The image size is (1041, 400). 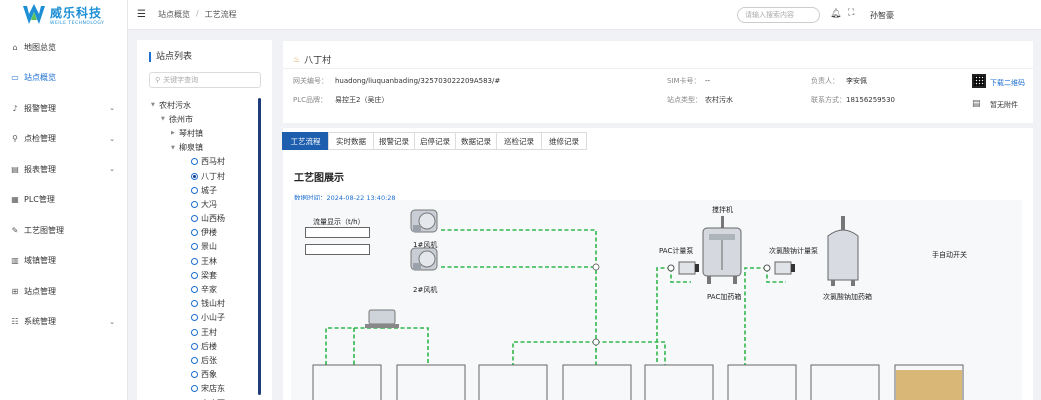 What do you see at coordinates (319, 178) in the screenshot?
I see `process-title: 工艺图展示` at bounding box center [319, 178].